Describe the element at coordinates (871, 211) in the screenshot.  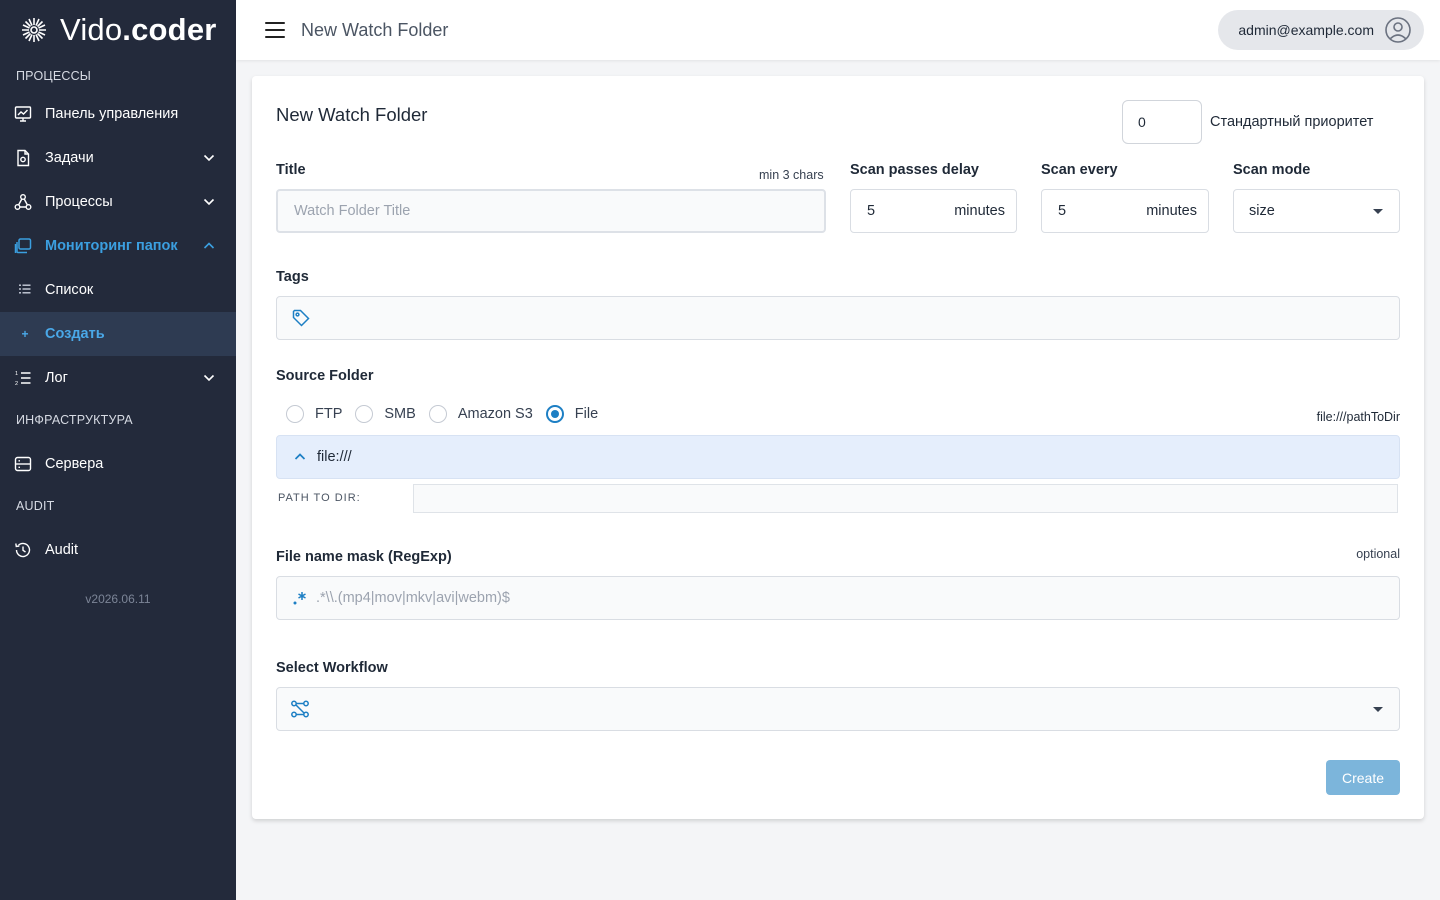
I see `scan-delay-value: 5` at that location.